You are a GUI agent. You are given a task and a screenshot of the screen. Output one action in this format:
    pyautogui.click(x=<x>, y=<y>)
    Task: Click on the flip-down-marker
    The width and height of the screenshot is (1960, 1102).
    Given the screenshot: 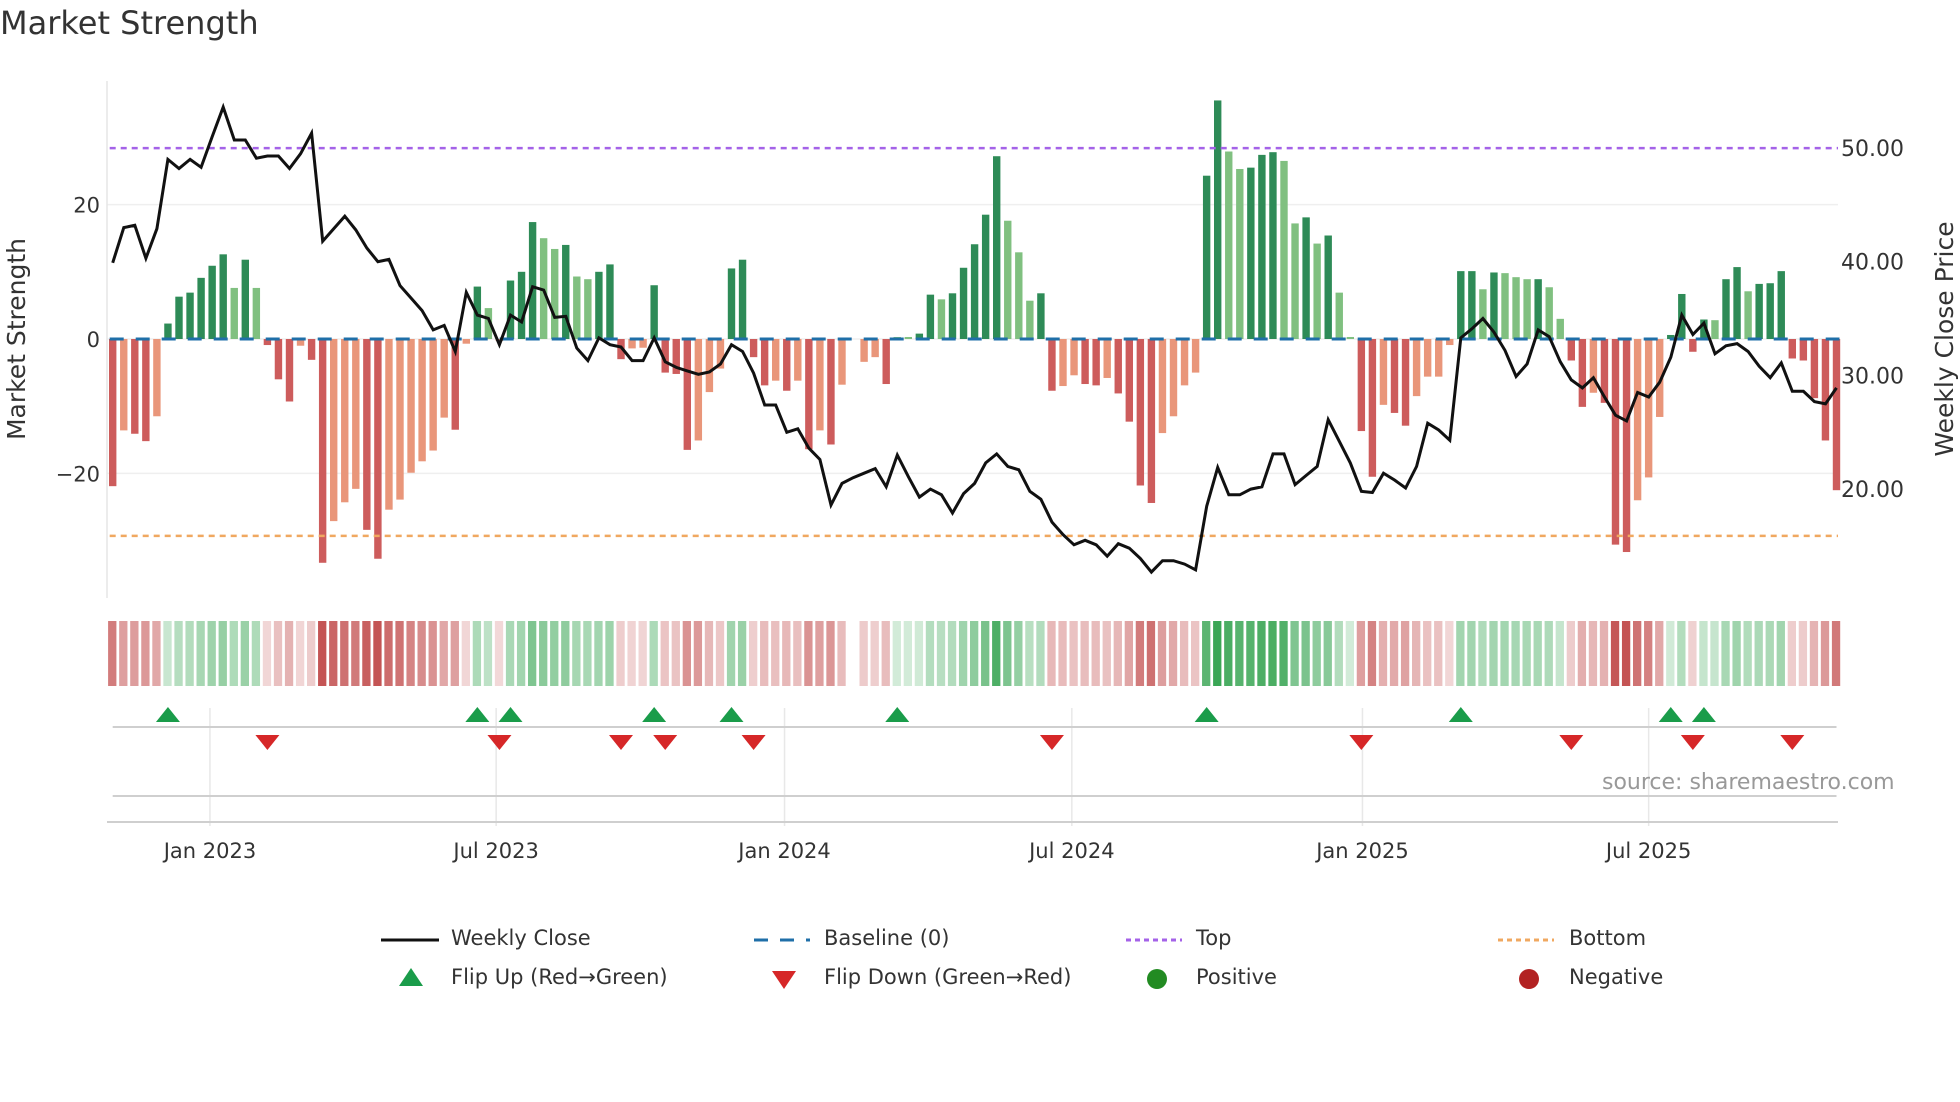 What is the action you would take?
    pyautogui.click(x=1692, y=742)
    